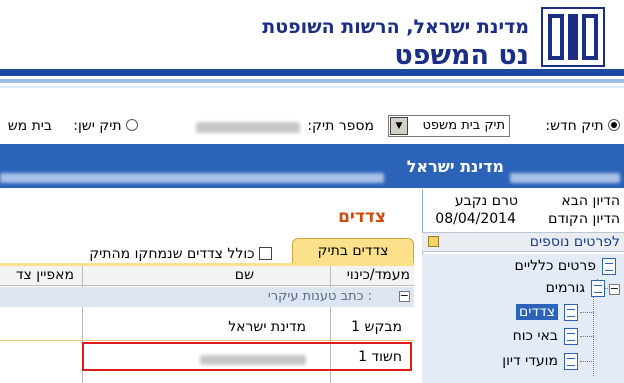 This screenshot has height=383, width=624. I want to click on file-number-label: מספר תיק:, so click(340, 126).